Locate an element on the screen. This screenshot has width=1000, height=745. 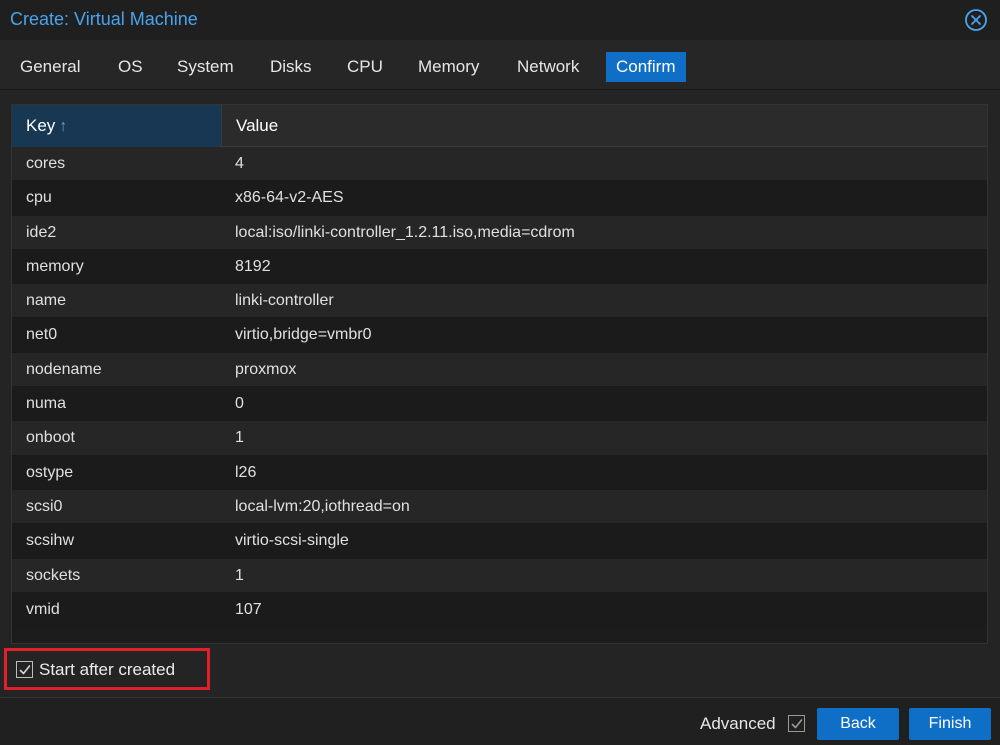
table-row: onboot 1 is located at coordinates (499, 438).